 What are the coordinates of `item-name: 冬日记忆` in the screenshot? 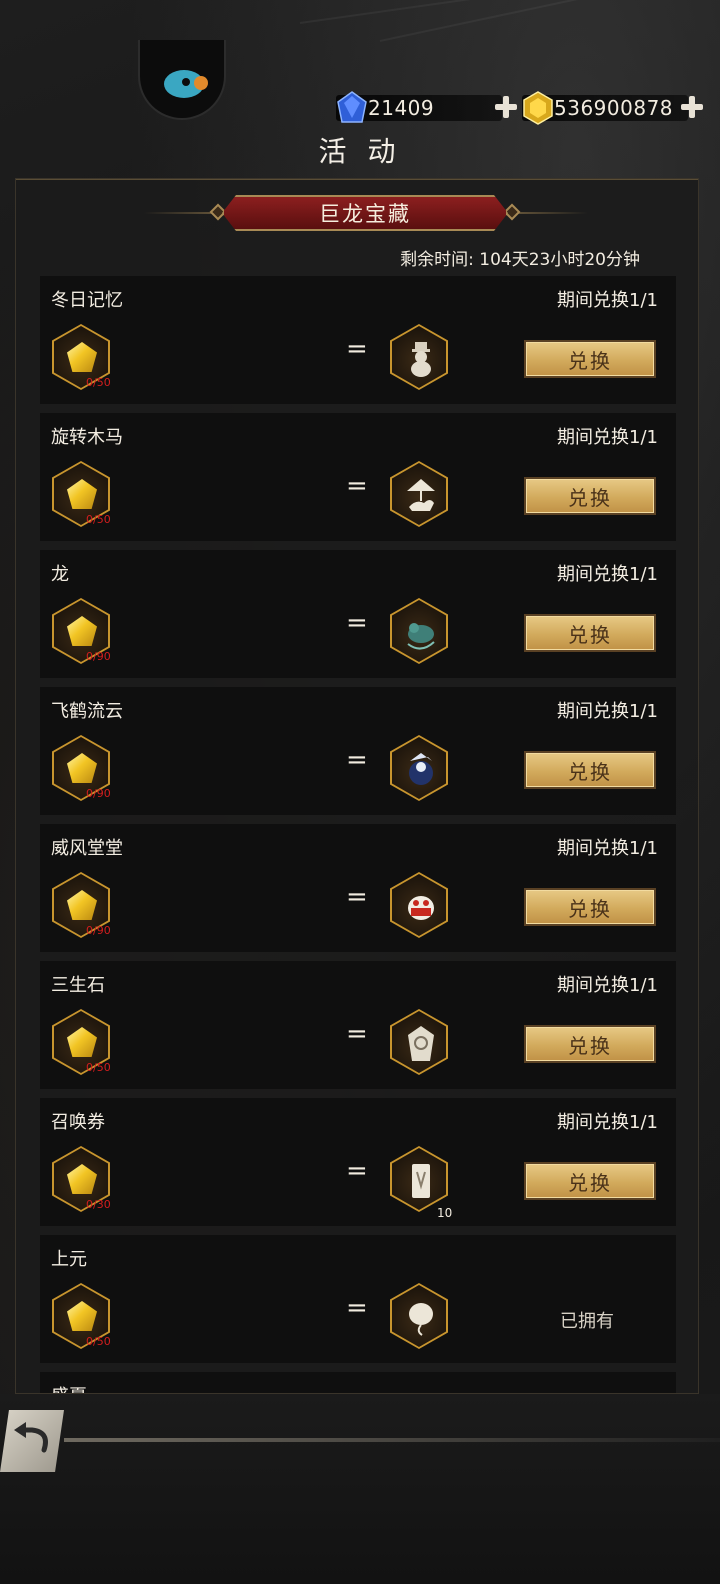 It's located at (87, 300).